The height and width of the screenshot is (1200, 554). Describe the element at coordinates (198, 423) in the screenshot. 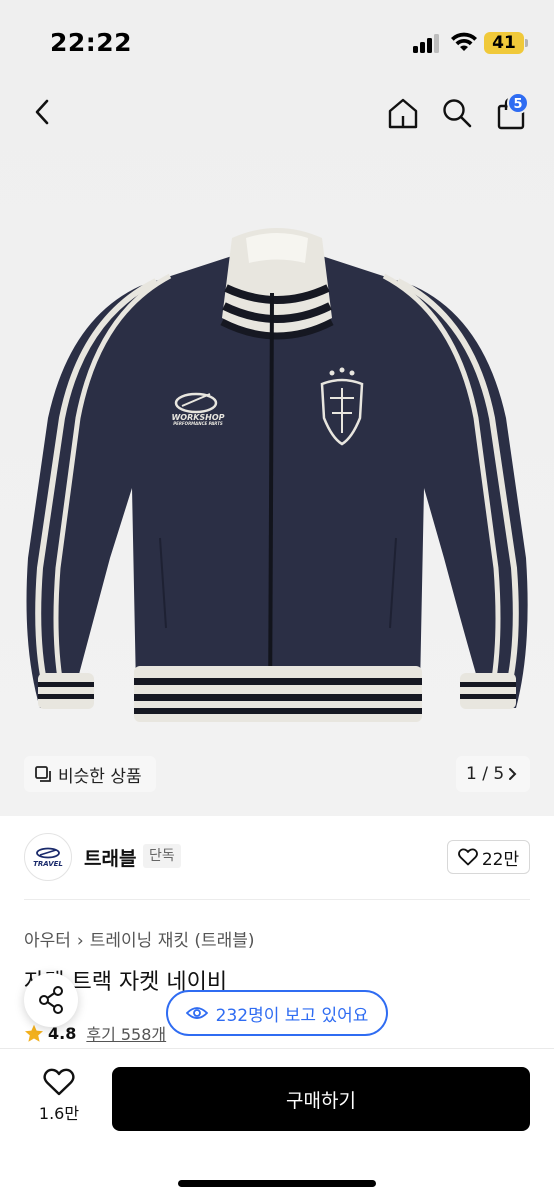

I see `chest-print-sub: PERFORMANCE PARTS` at that location.